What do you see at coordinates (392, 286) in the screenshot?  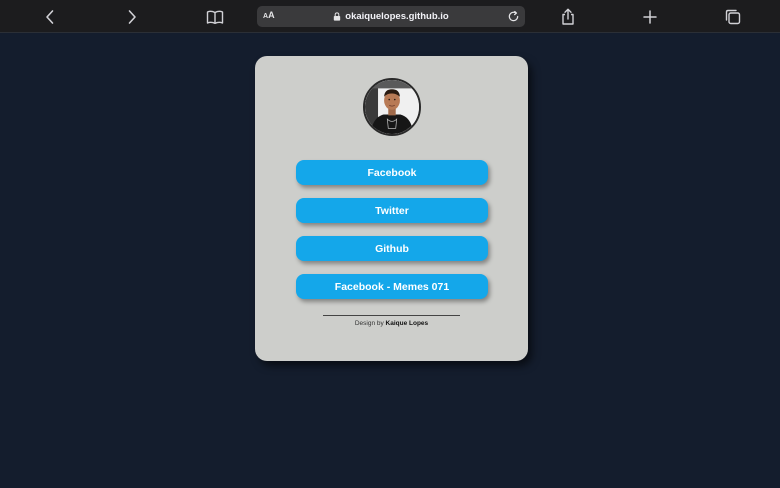 I see `facebook-memes-link-button: Facebook - Memes 071` at bounding box center [392, 286].